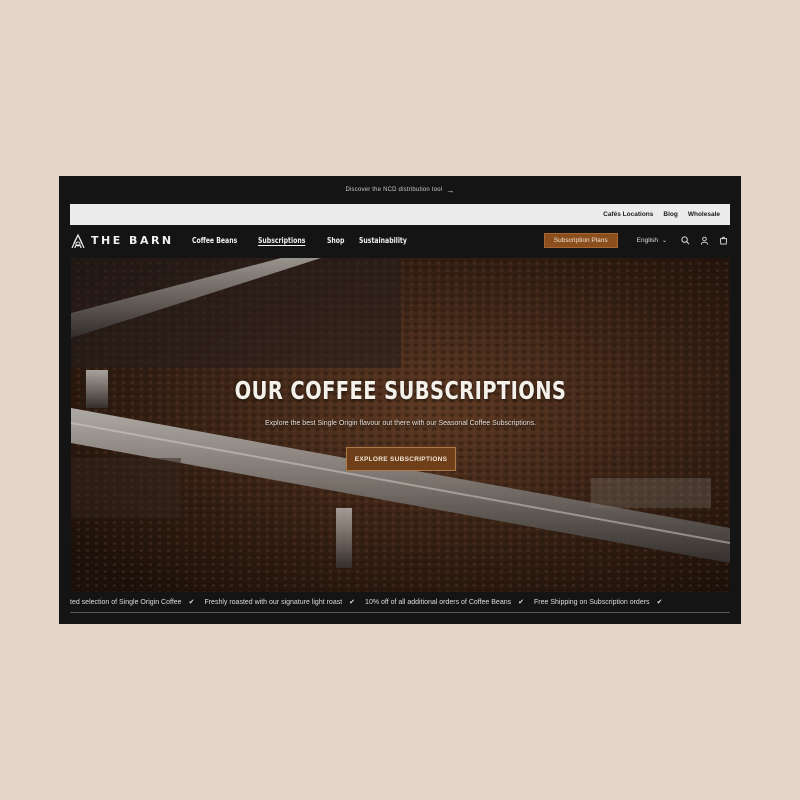 Image resolution: width=800 pixels, height=800 pixels. I want to click on chevron-down-icon: ⌄, so click(664, 241).